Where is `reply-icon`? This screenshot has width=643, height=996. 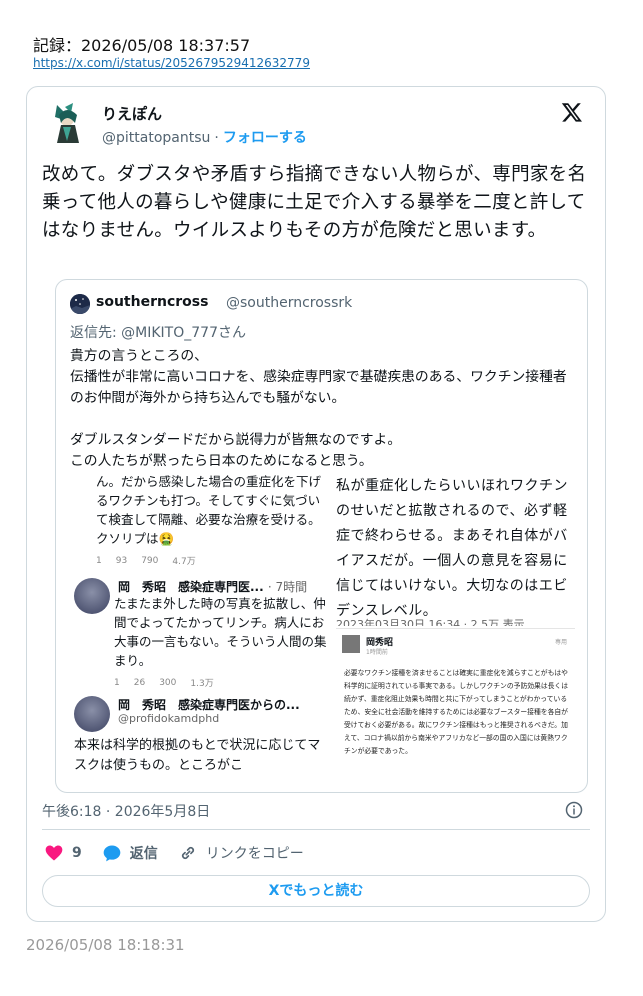
reply-icon is located at coordinates (112, 853).